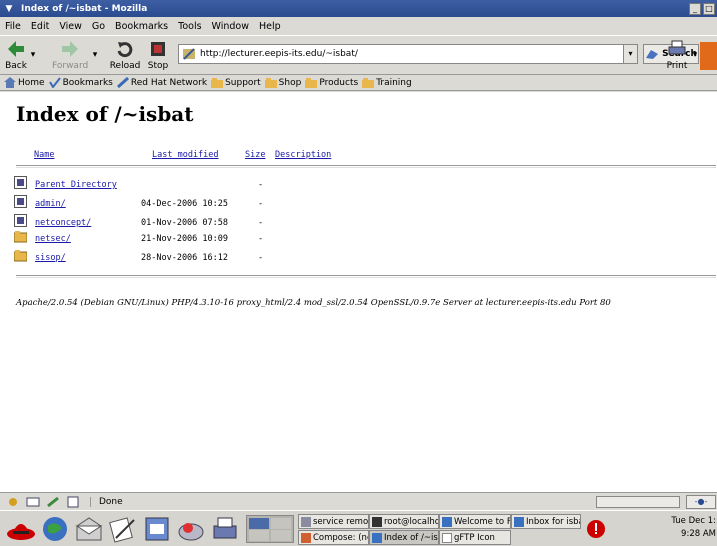  Describe the element at coordinates (191, 529) in the screenshot. I see `spreadsheet-icon` at that location.